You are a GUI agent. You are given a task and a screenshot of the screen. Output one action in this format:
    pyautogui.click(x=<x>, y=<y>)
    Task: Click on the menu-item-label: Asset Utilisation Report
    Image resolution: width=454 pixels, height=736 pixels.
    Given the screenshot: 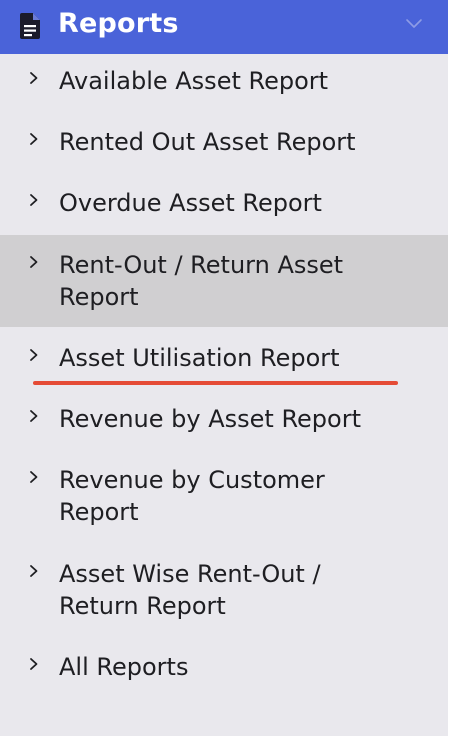 What is the action you would take?
    pyautogui.click(x=199, y=358)
    